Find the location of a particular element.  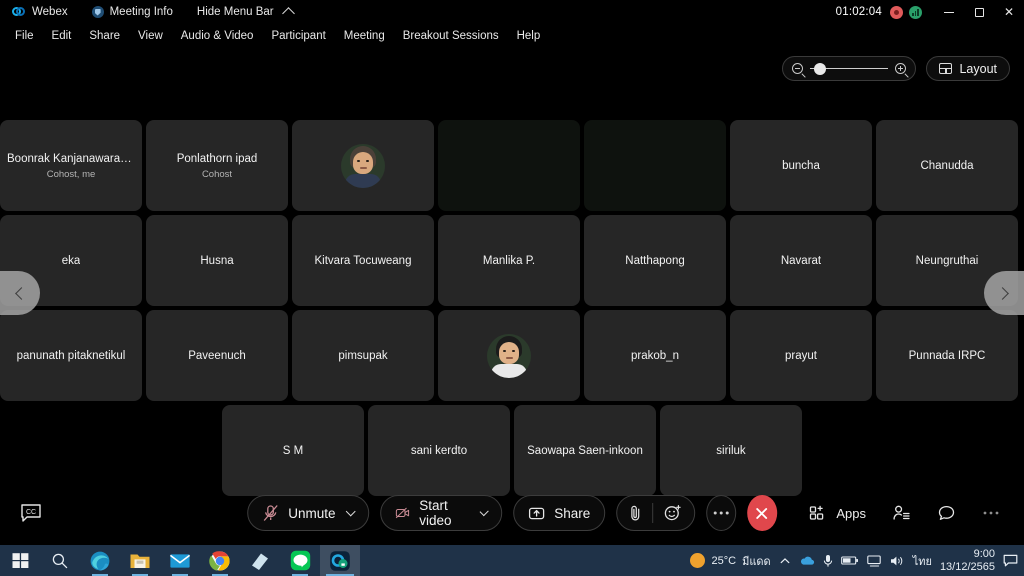

participant-tile: Kitvara Tocuweang is located at coordinates (363, 260).